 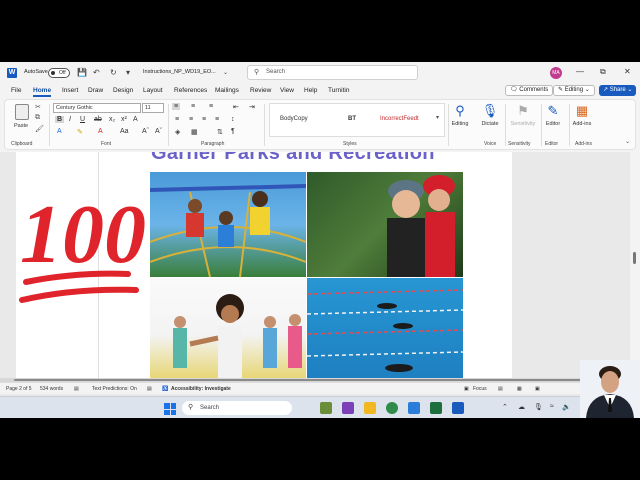 What do you see at coordinates (177, 132) in the screenshot?
I see `shading-icon: ◈` at bounding box center [177, 132].